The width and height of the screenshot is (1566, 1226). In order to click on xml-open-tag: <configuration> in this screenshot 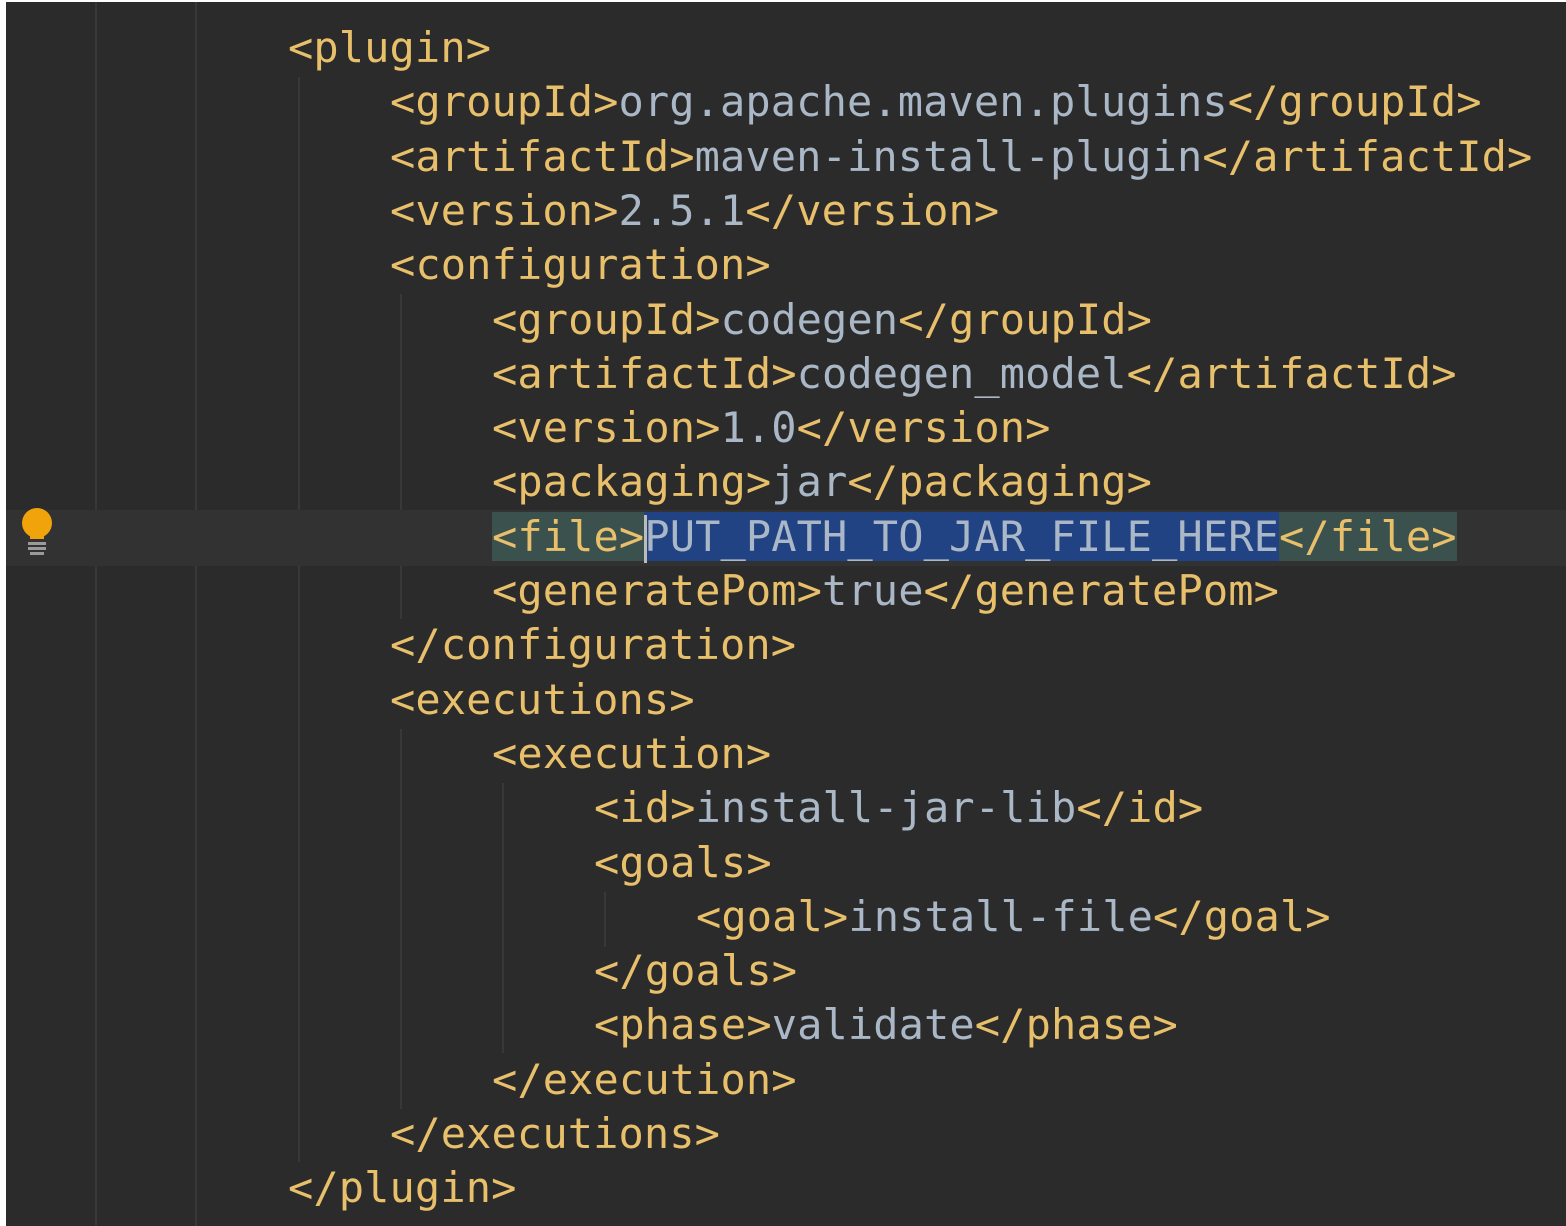, I will do `click(580, 265)`.